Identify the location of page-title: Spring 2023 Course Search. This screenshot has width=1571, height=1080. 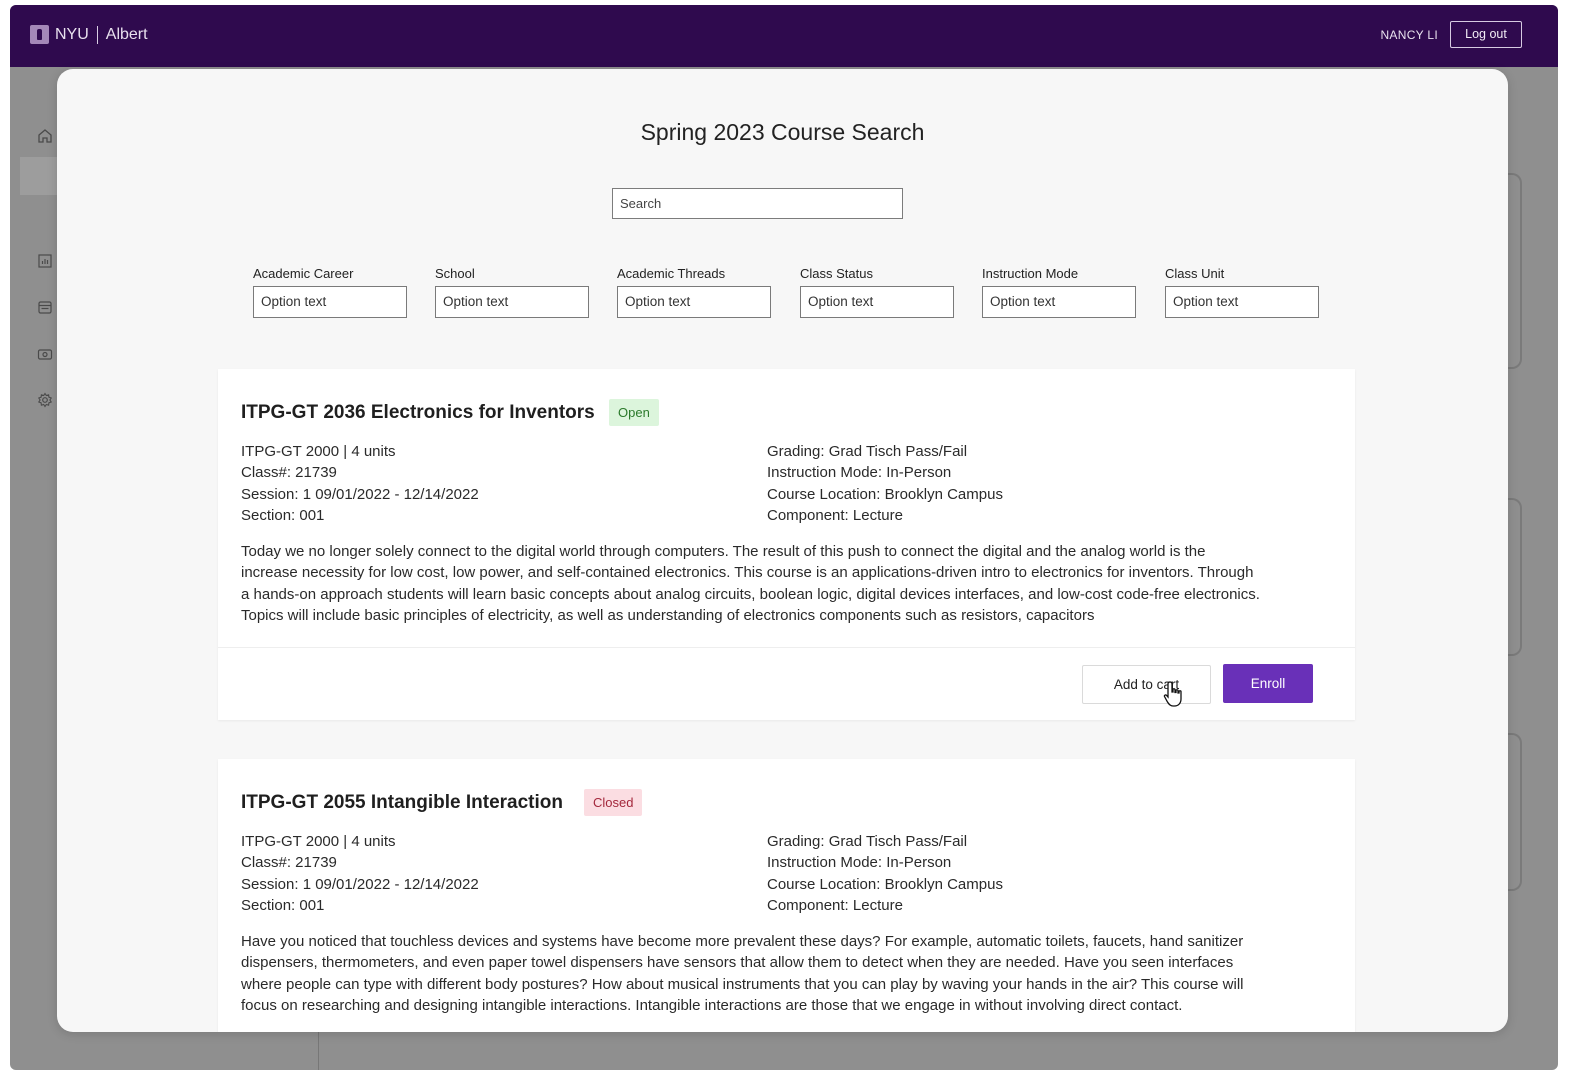
(782, 132).